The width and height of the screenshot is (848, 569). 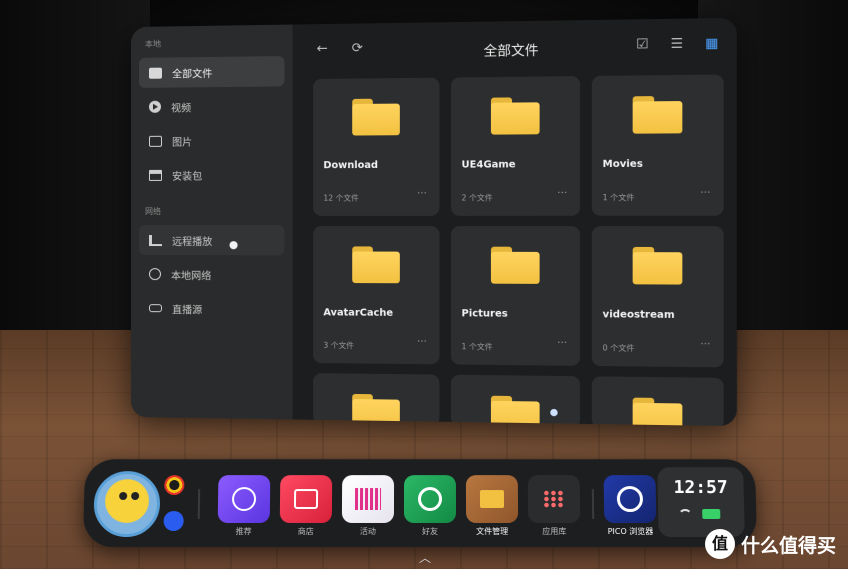 I want to click on sidebar-item-remote-play: 远程播放, so click(x=211, y=240).